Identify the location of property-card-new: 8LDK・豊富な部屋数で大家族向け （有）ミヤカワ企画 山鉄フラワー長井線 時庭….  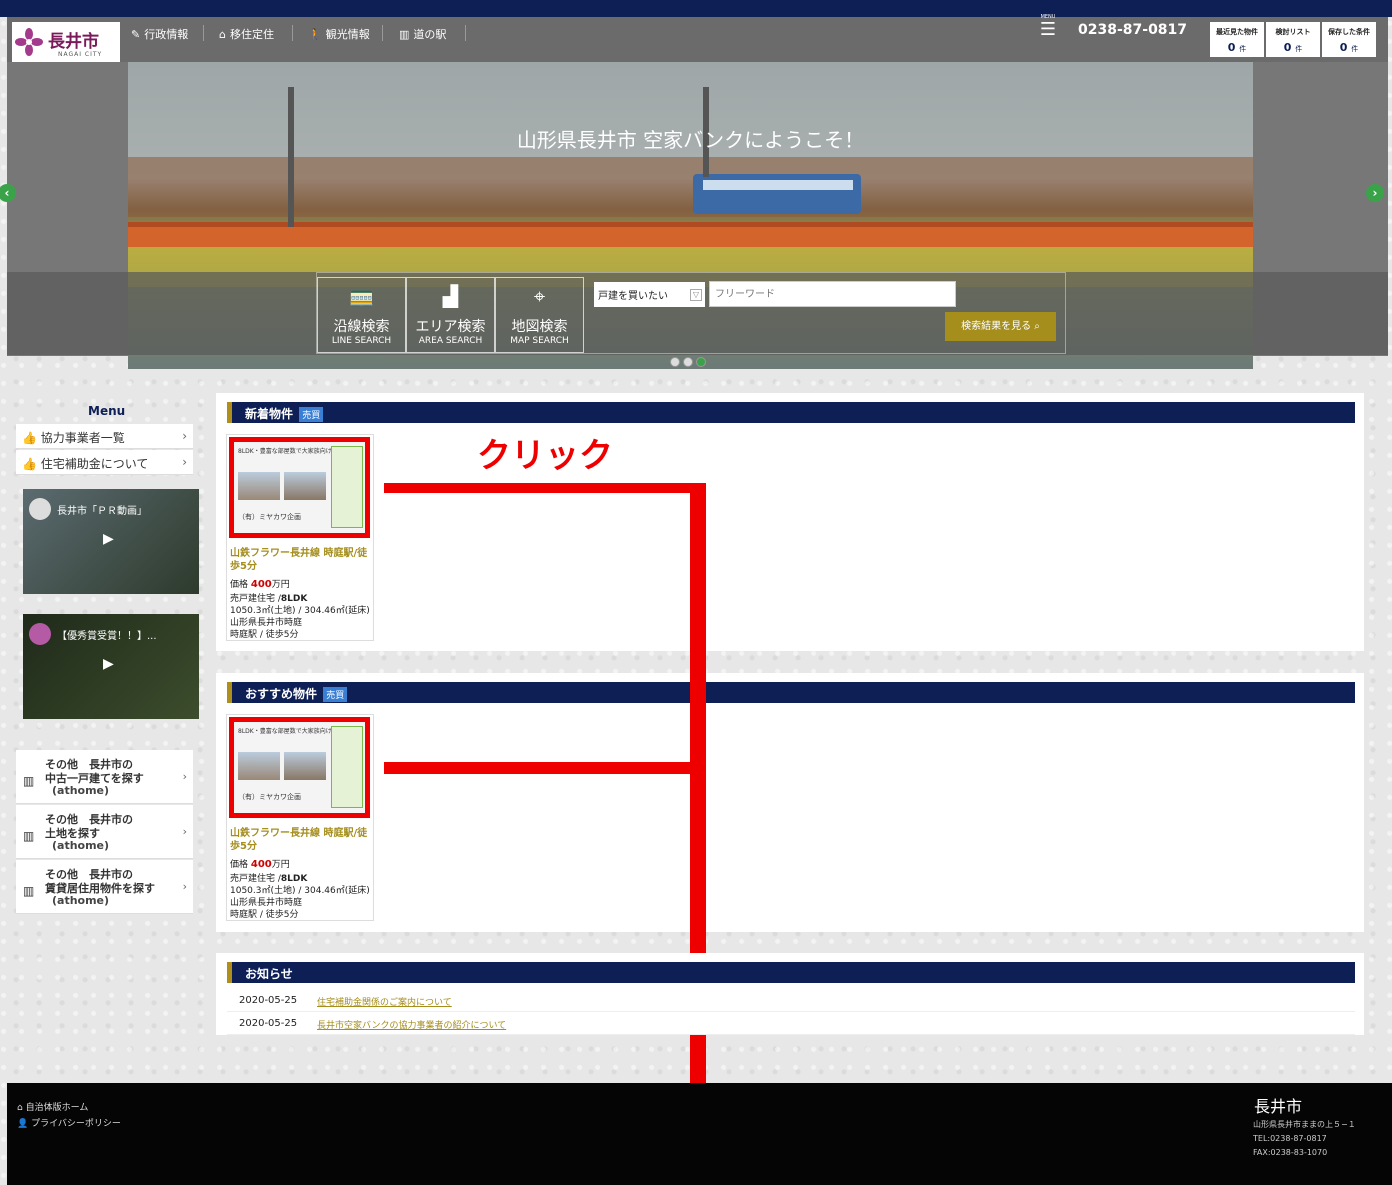
(300, 537).